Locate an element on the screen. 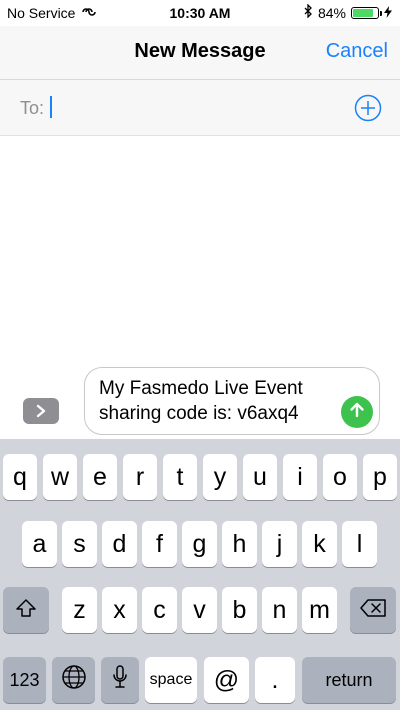 The width and height of the screenshot is (400, 710). key-g: g is located at coordinates (199, 544).